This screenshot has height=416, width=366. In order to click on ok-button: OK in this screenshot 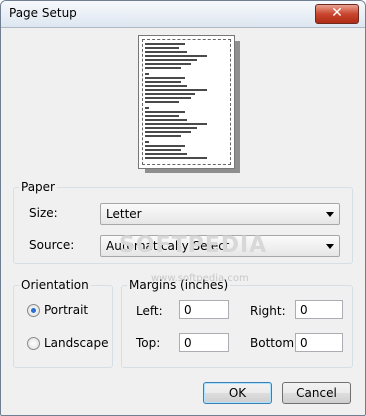, I will do `click(237, 393)`.